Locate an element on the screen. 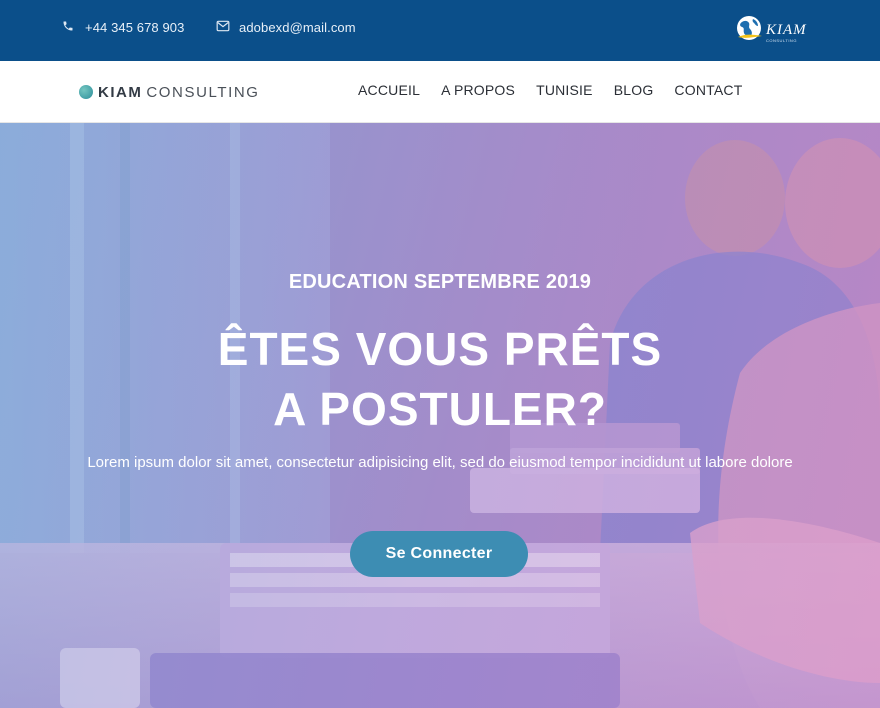  nav-menu: ACCUEIL A PROPOS TUNISIE BLOG CONTACT is located at coordinates (550, 90).